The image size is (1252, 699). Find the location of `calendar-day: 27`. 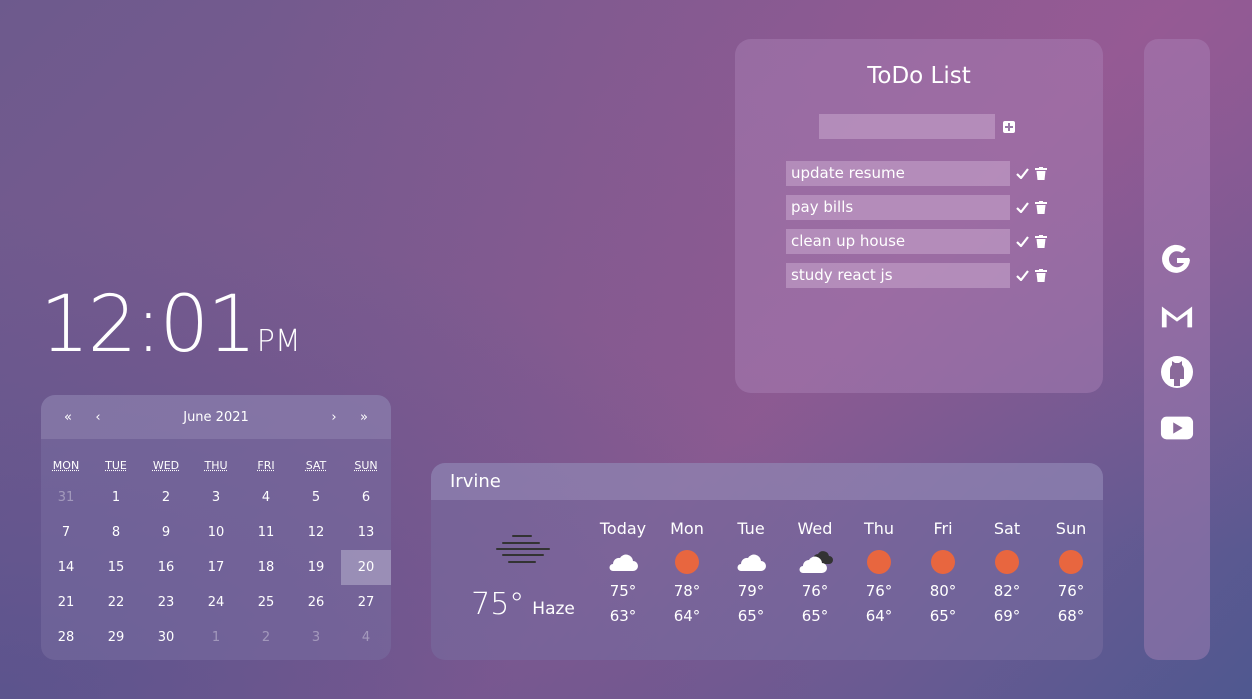

calendar-day: 27 is located at coordinates (366, 602).